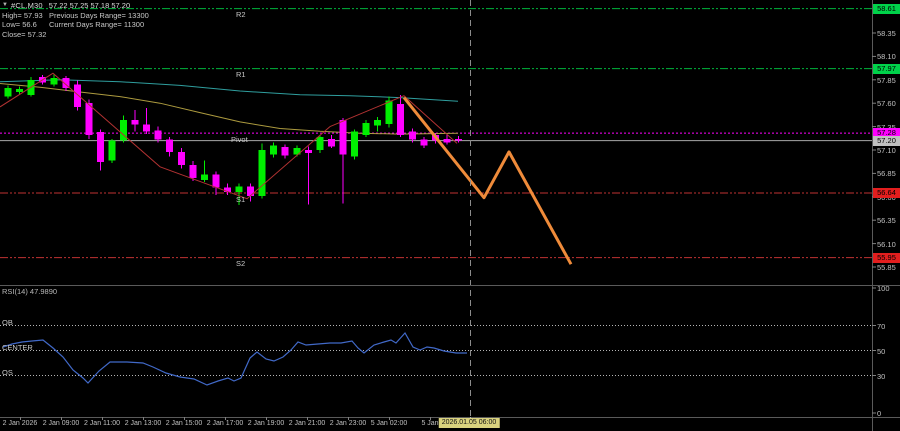 The width and height of the screenshot is (900, 431). What do you see at coordinates (307, 423) in the screenshot?
I see `time-axis-label: 2 Jan 21:00` at bounding box center [307, 423].